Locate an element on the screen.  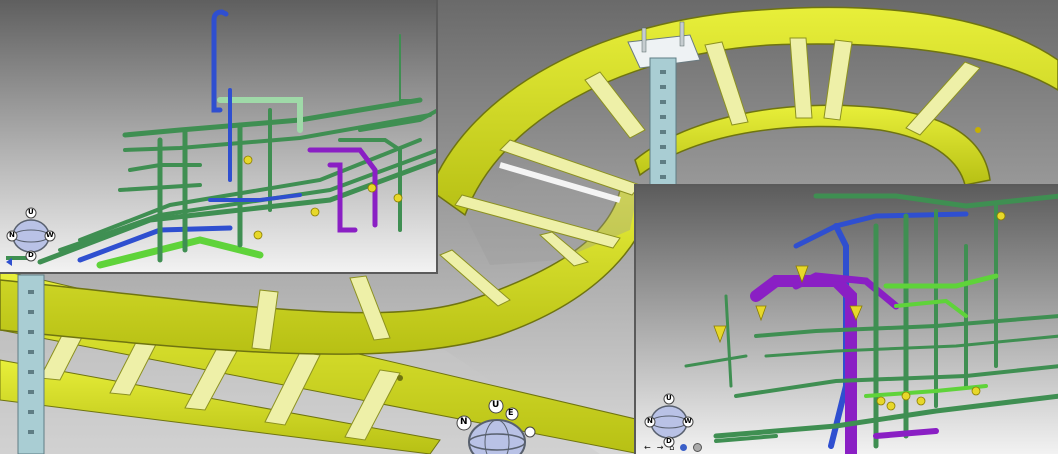
view-cube-main: U N E is located at coordinates (497, 427).